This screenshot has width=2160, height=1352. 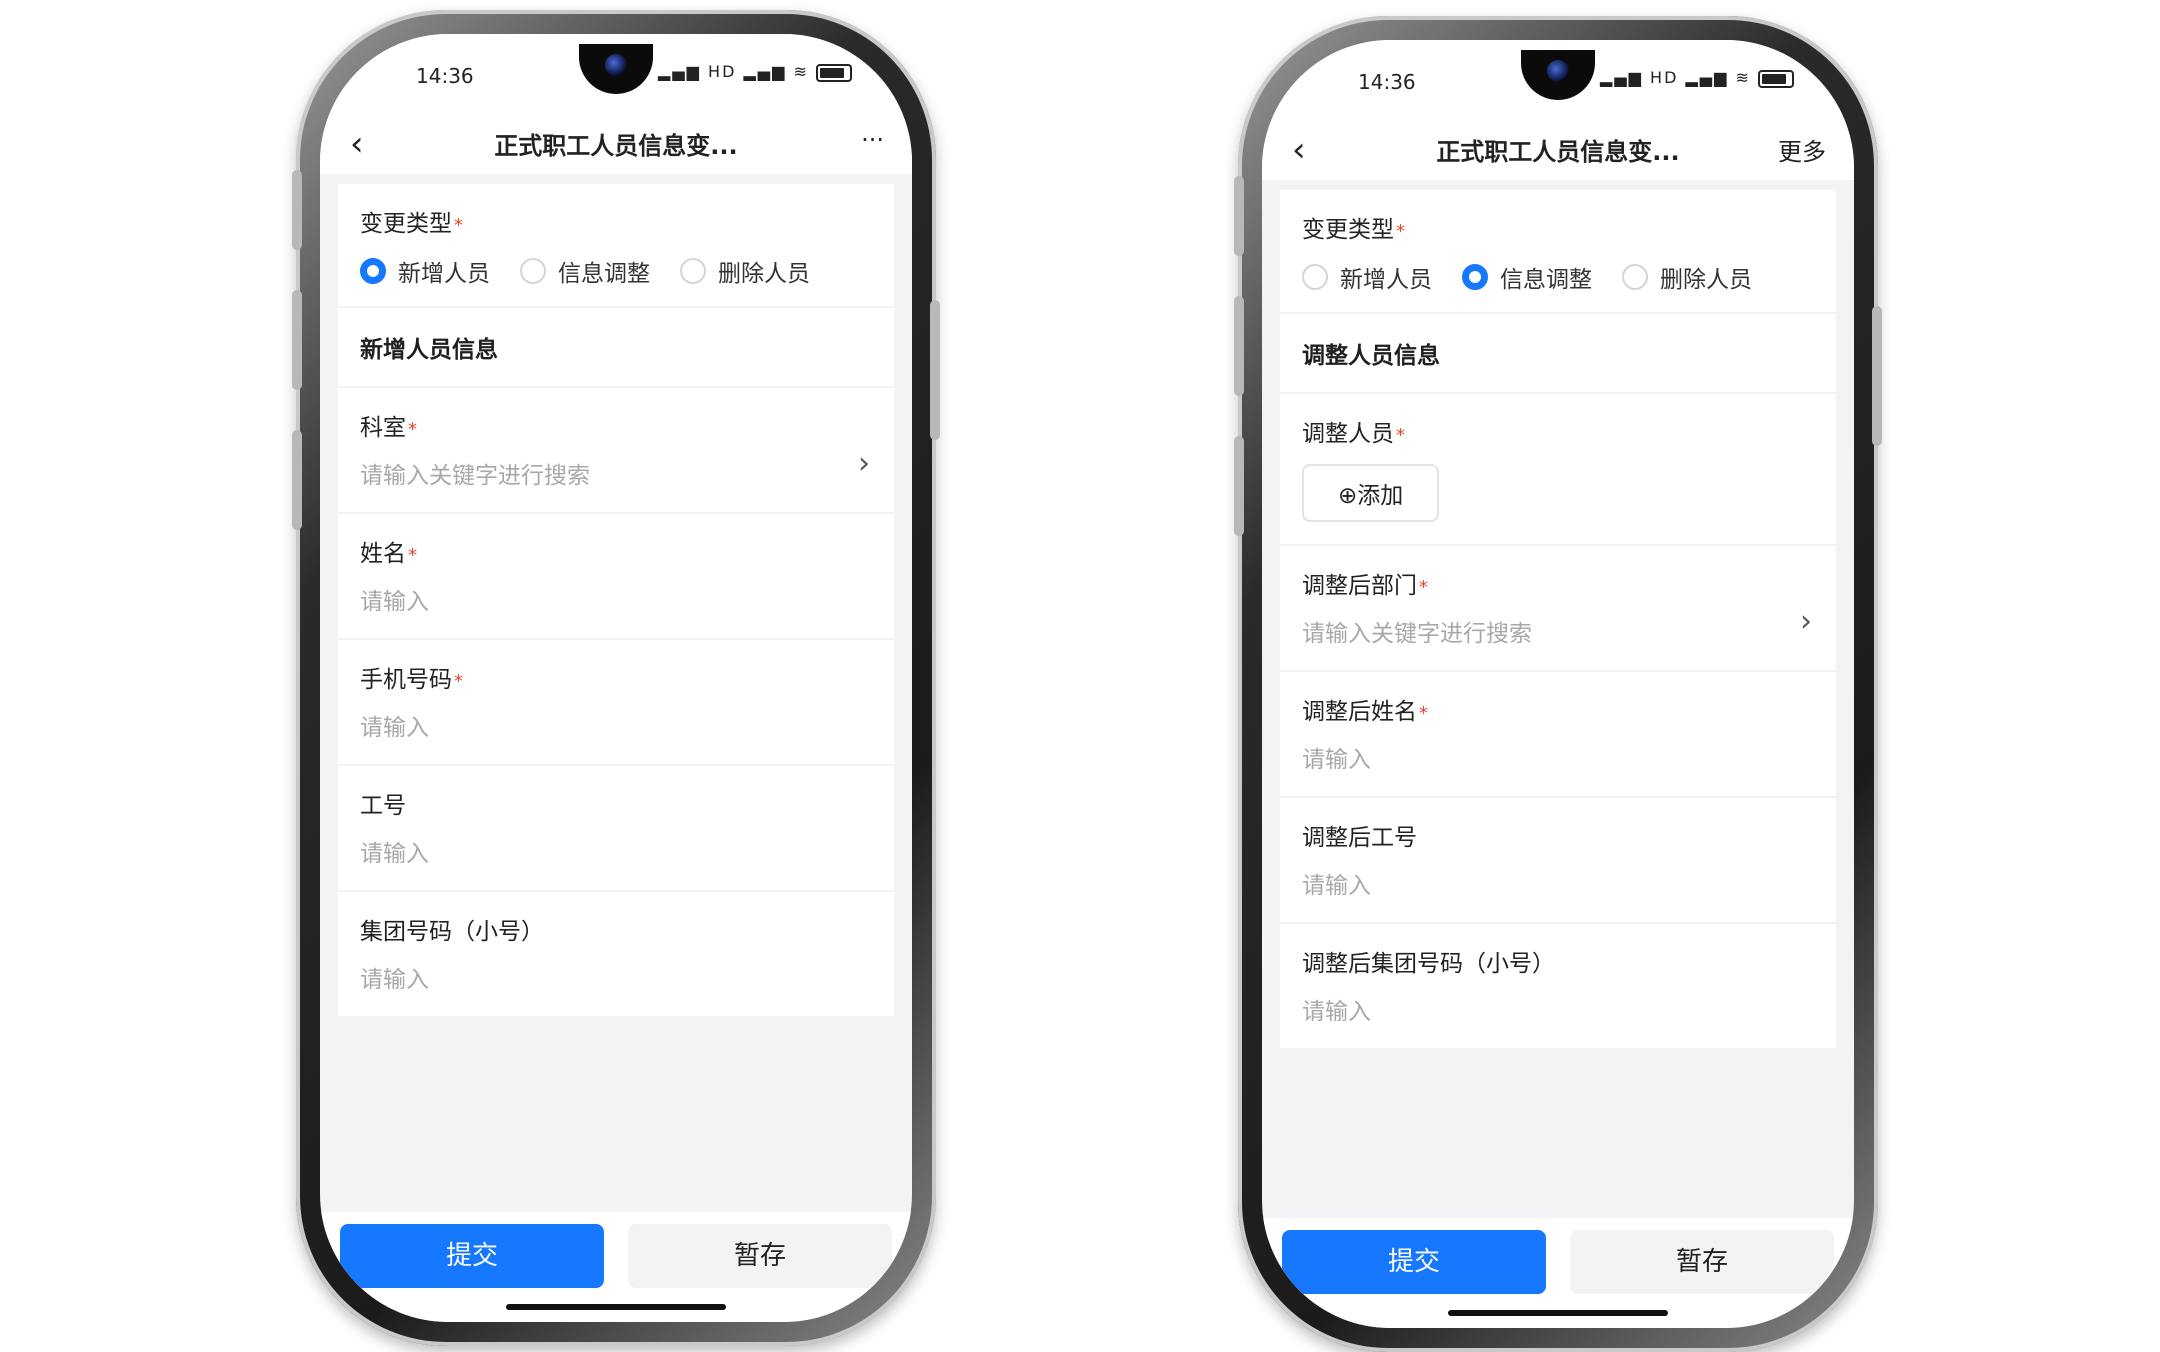 I want to click on phone-input: 请输入, so click(x=616, y=729).